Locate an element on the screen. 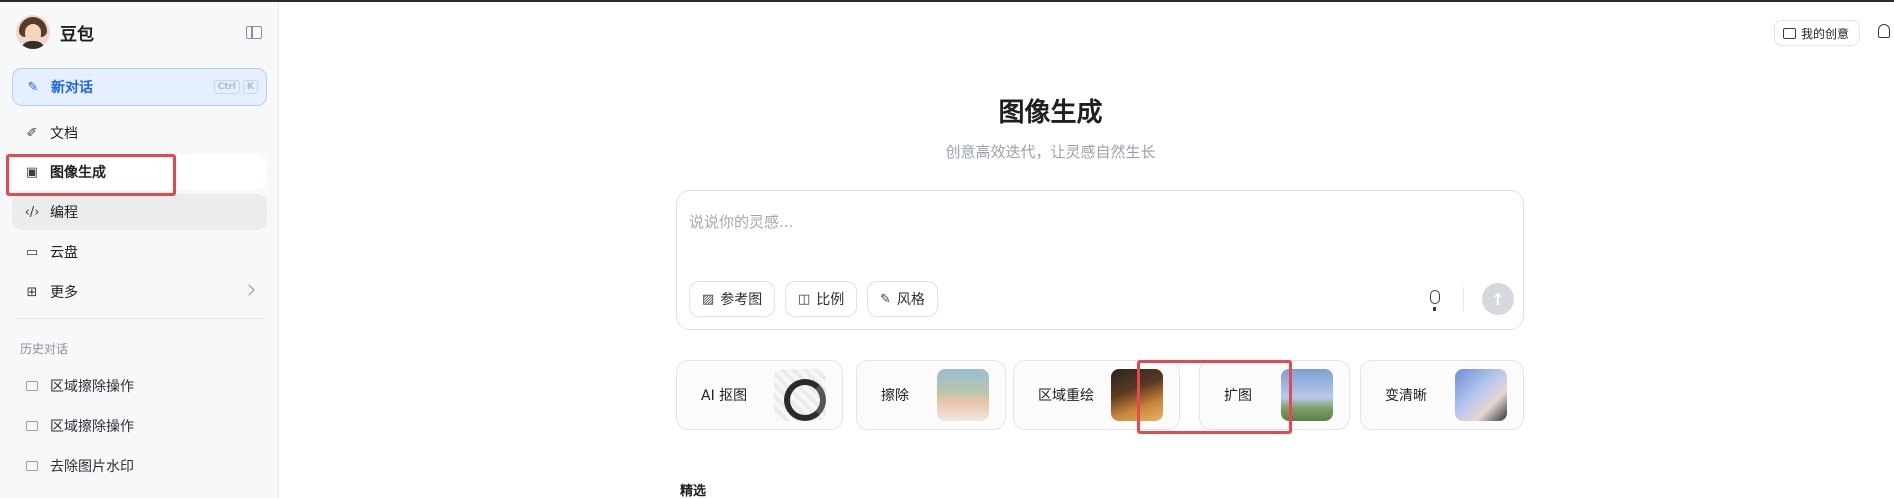 This screenshot has width=1894, height=499. tool-card-ai-cutout: AI 抠图 is located at coordinates (759, 395).